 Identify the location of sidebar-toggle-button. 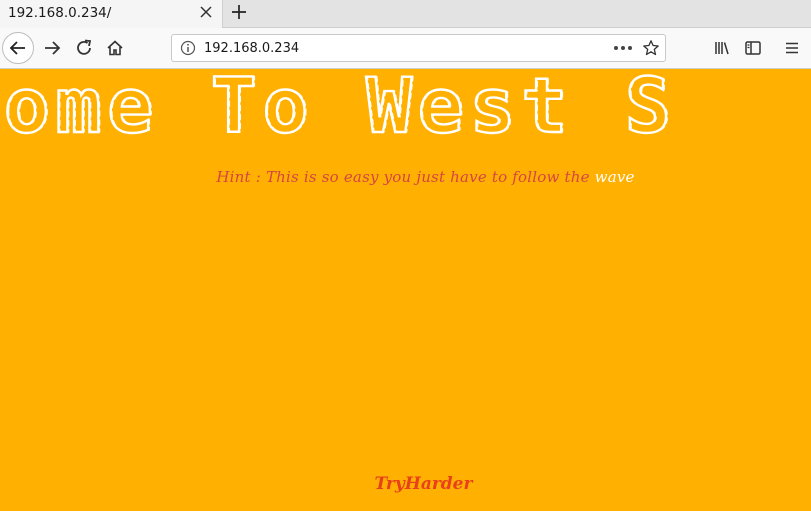
(753, 48).